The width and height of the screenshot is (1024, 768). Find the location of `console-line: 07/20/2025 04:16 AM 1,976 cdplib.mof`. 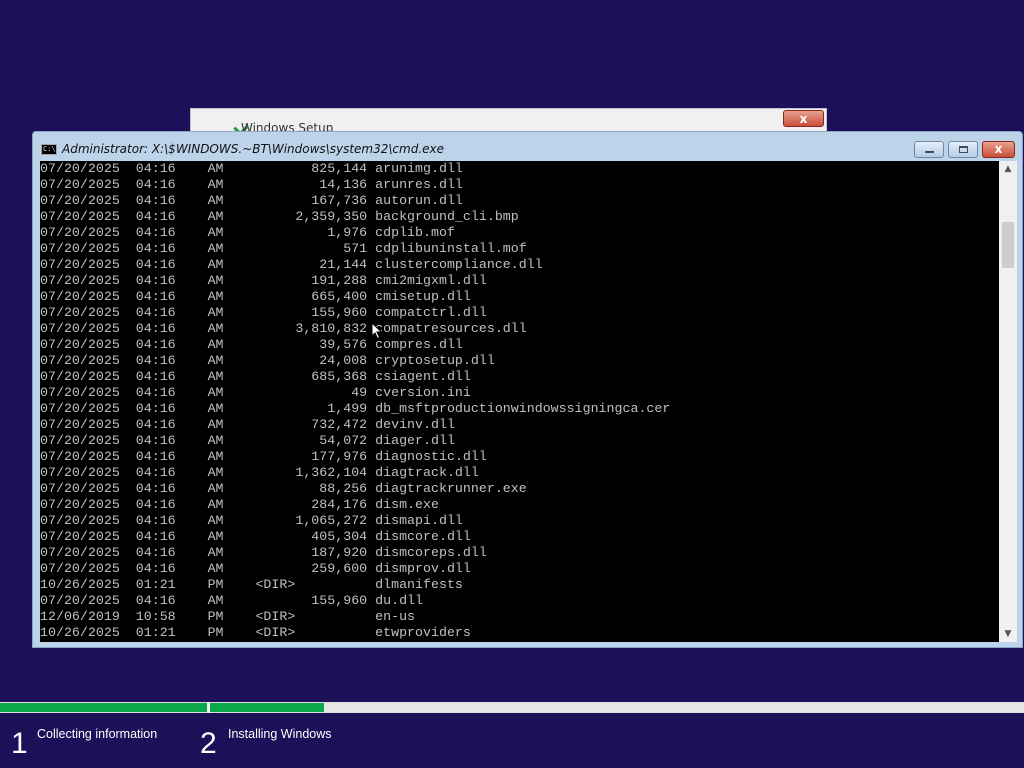

console-line: 07/20/2025 04:16 AM 1,976 cdplib.mof is located at coordinates (247, 232).